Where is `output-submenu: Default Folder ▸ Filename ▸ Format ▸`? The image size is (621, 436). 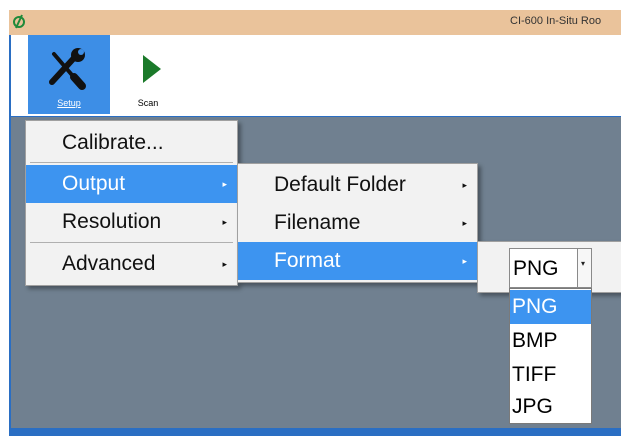 output-submenu: Default Folder ▸ Filename ▸ Format ▸ is located at coordinates (357, 223).